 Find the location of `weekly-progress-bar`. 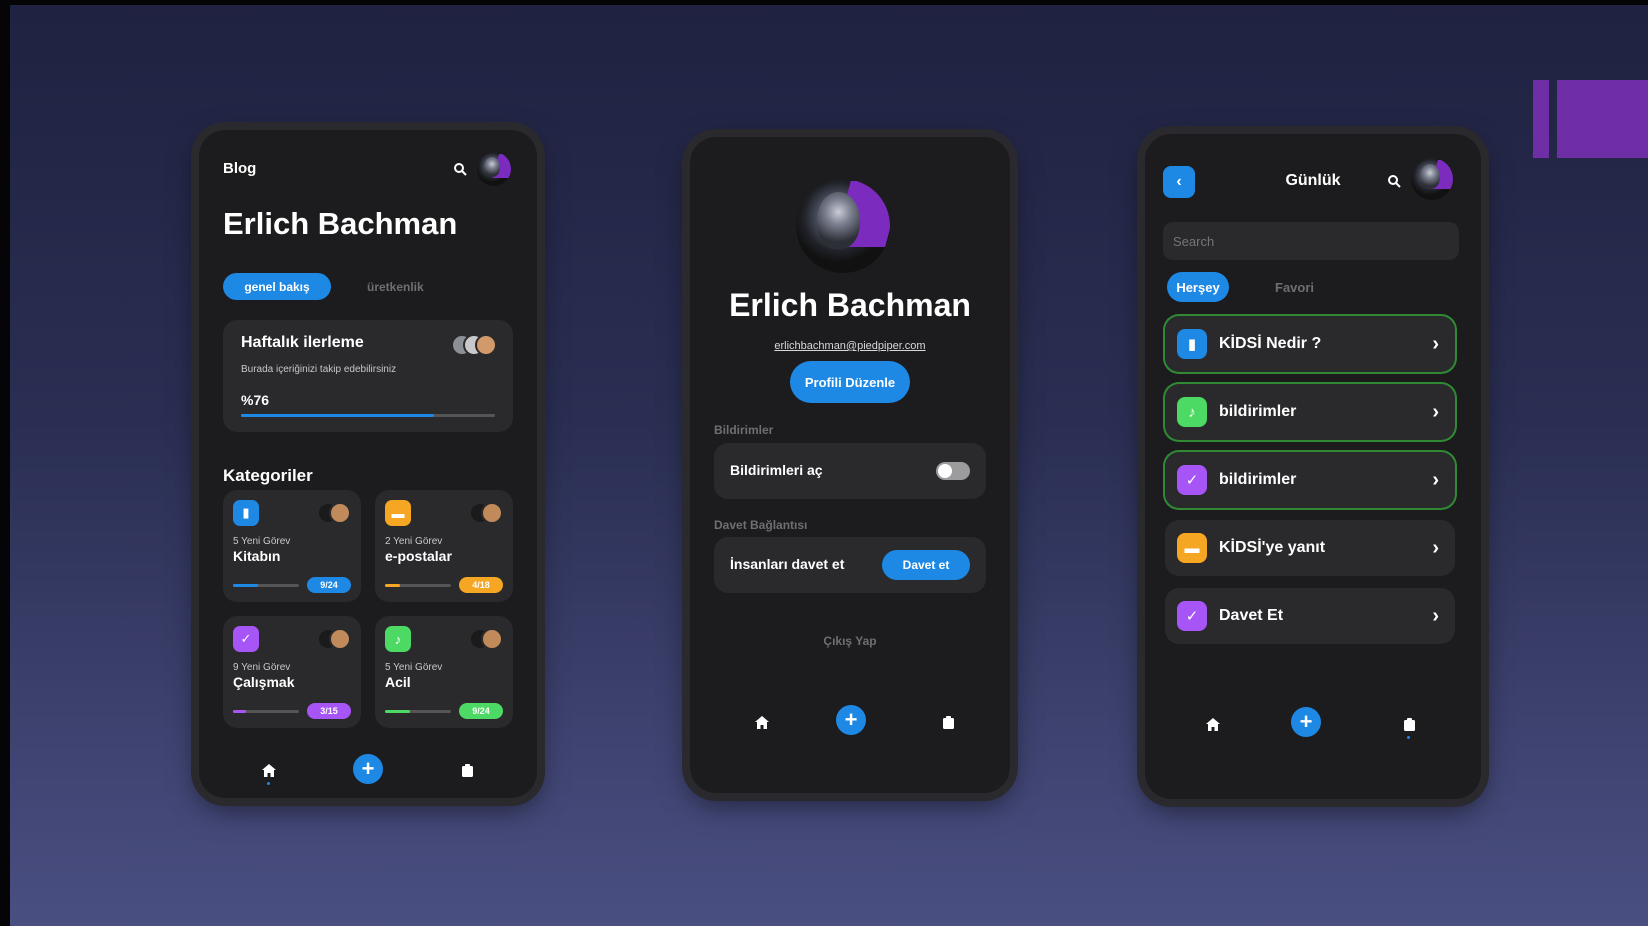

weekly-progress-bar is located at coordinates (368, 415).